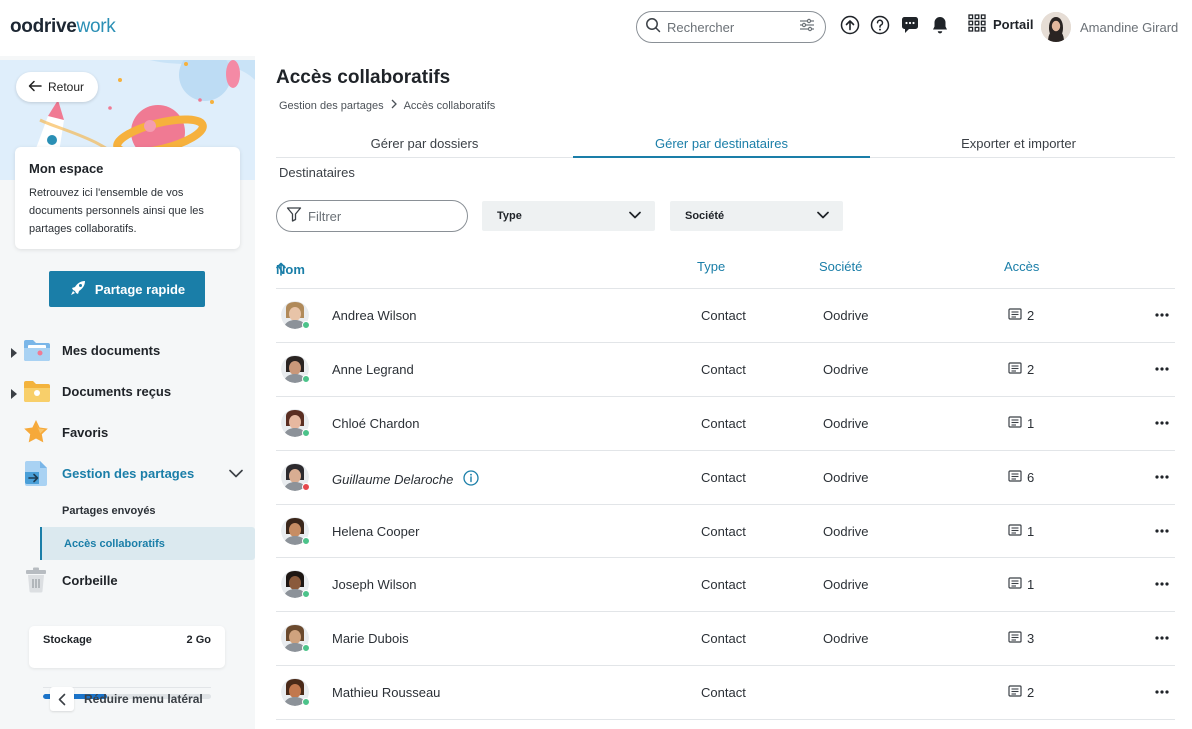 The width and height of the screenshot is (1192, 729). I want to click on company-select: Société, so click(756, 216).